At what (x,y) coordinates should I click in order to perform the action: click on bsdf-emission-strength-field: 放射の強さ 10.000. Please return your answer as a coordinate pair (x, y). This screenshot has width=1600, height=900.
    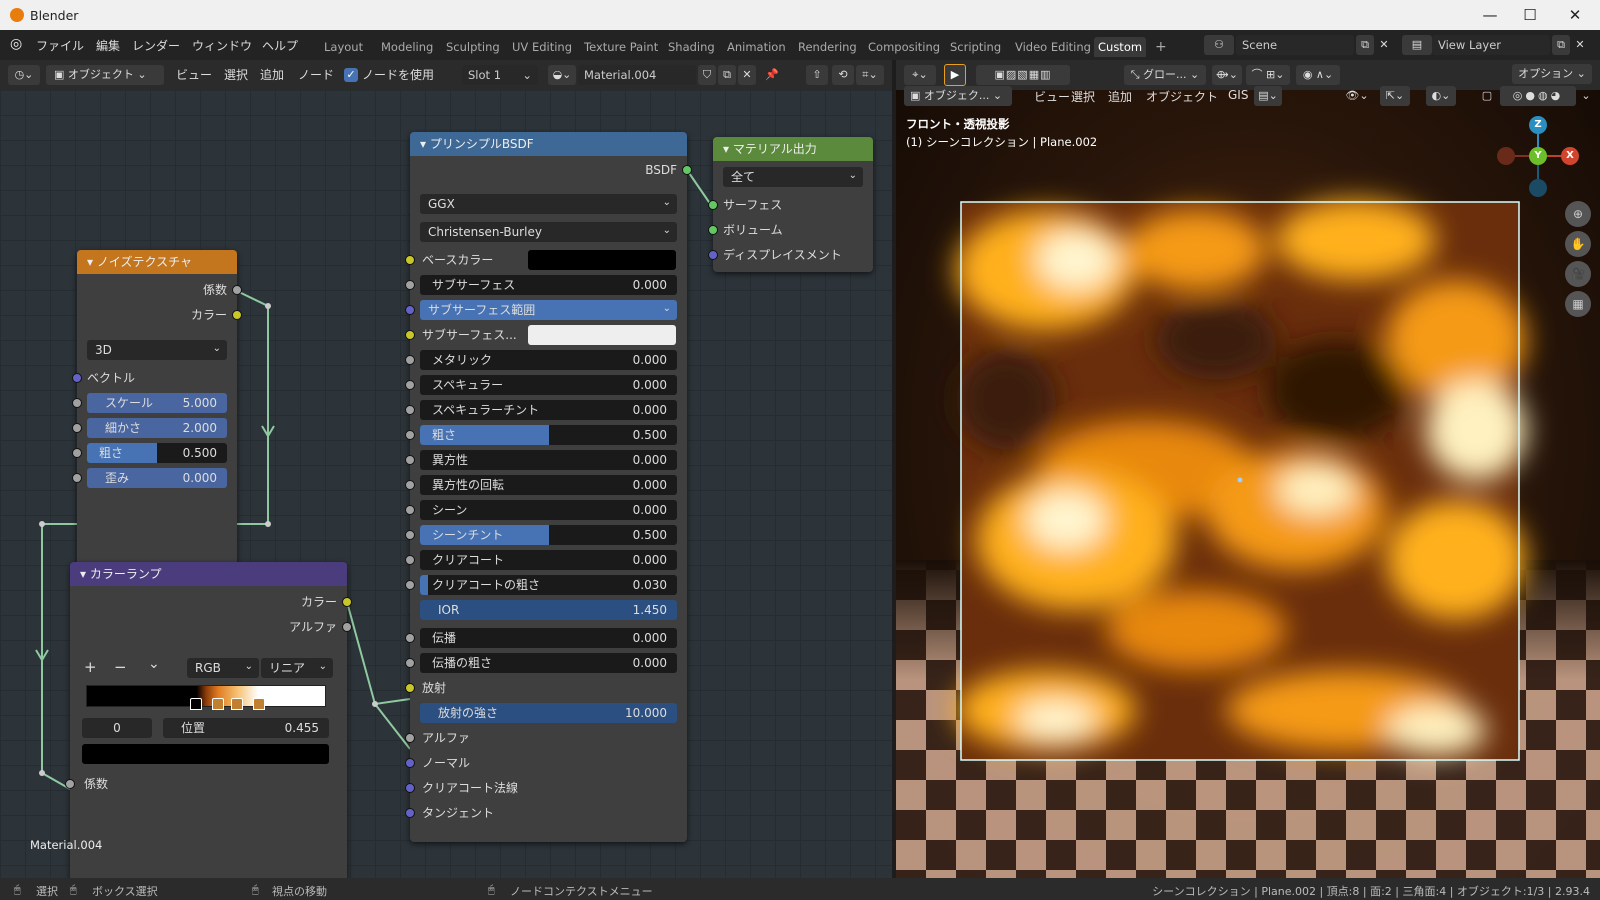
    Looking at the image, I should click on (548, 713).